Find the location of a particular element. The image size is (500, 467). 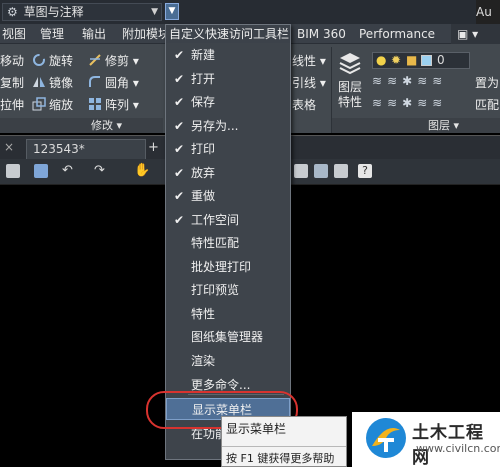

copy-button: 复制 is located at coordinates (12, 83).